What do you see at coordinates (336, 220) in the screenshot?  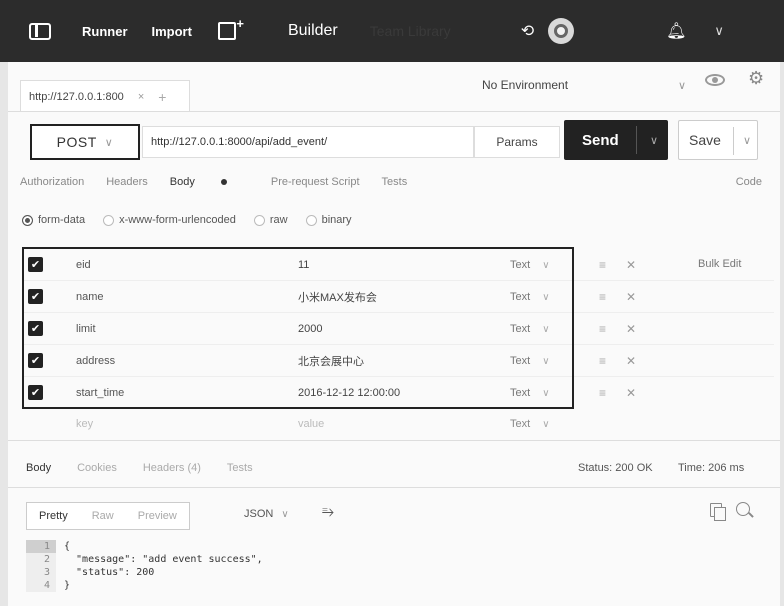 I see `radio-label: binary` at bounding box center [336, 220].